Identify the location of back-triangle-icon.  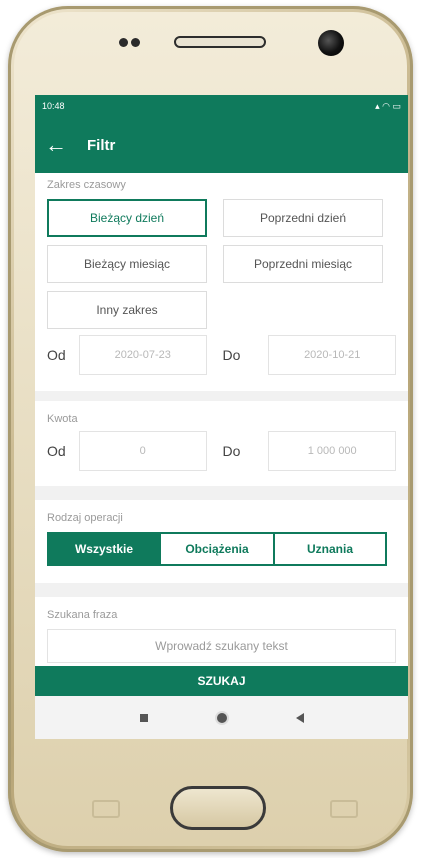
(299, 717).